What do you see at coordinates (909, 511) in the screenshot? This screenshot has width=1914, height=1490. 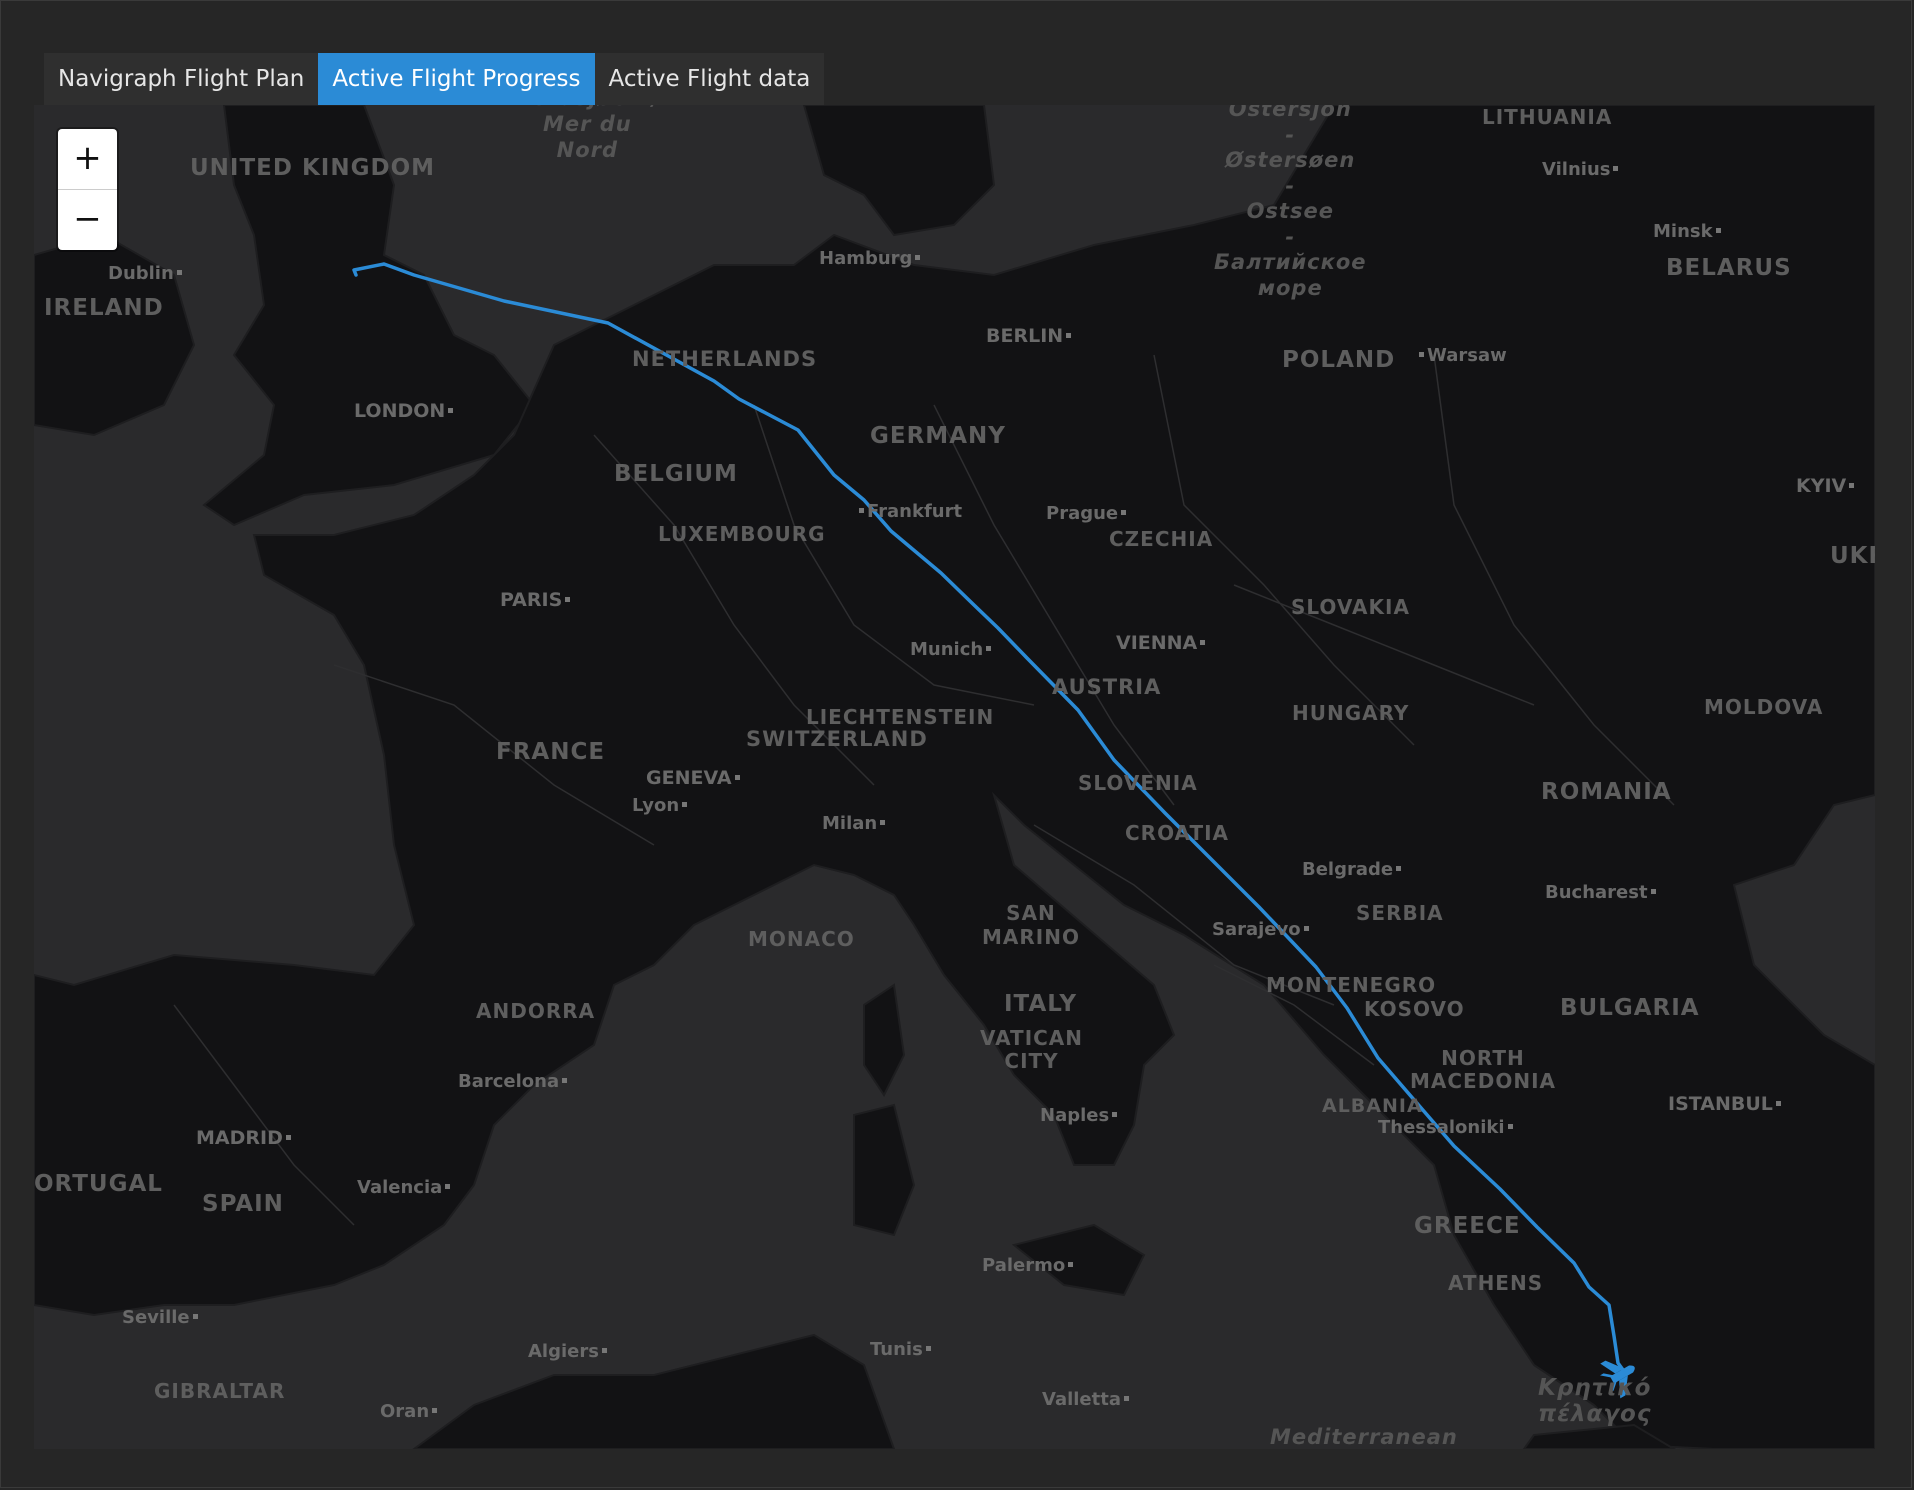 I see `label-frankfurt: Frankfurt` at bounding box center [909, 511].